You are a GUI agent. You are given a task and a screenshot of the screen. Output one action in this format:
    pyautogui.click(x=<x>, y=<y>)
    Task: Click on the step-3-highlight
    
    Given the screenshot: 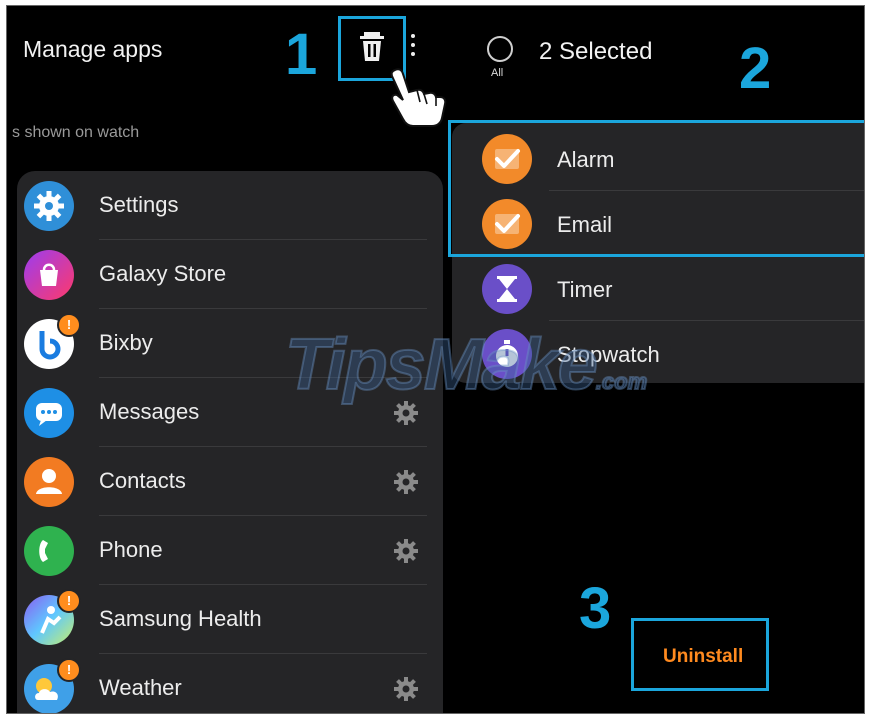 What is the action you would take?
    pyautogui.click(x=700, y=654)
    